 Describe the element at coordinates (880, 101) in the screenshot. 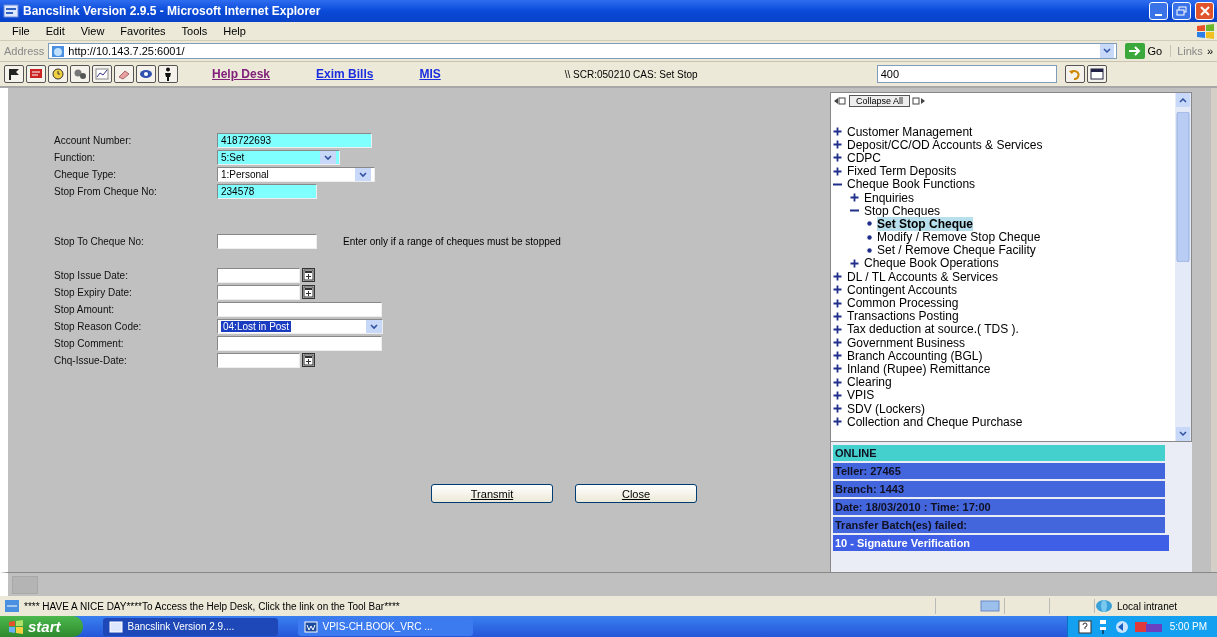

I see `collapse-all-button: Collapse All` at that location.